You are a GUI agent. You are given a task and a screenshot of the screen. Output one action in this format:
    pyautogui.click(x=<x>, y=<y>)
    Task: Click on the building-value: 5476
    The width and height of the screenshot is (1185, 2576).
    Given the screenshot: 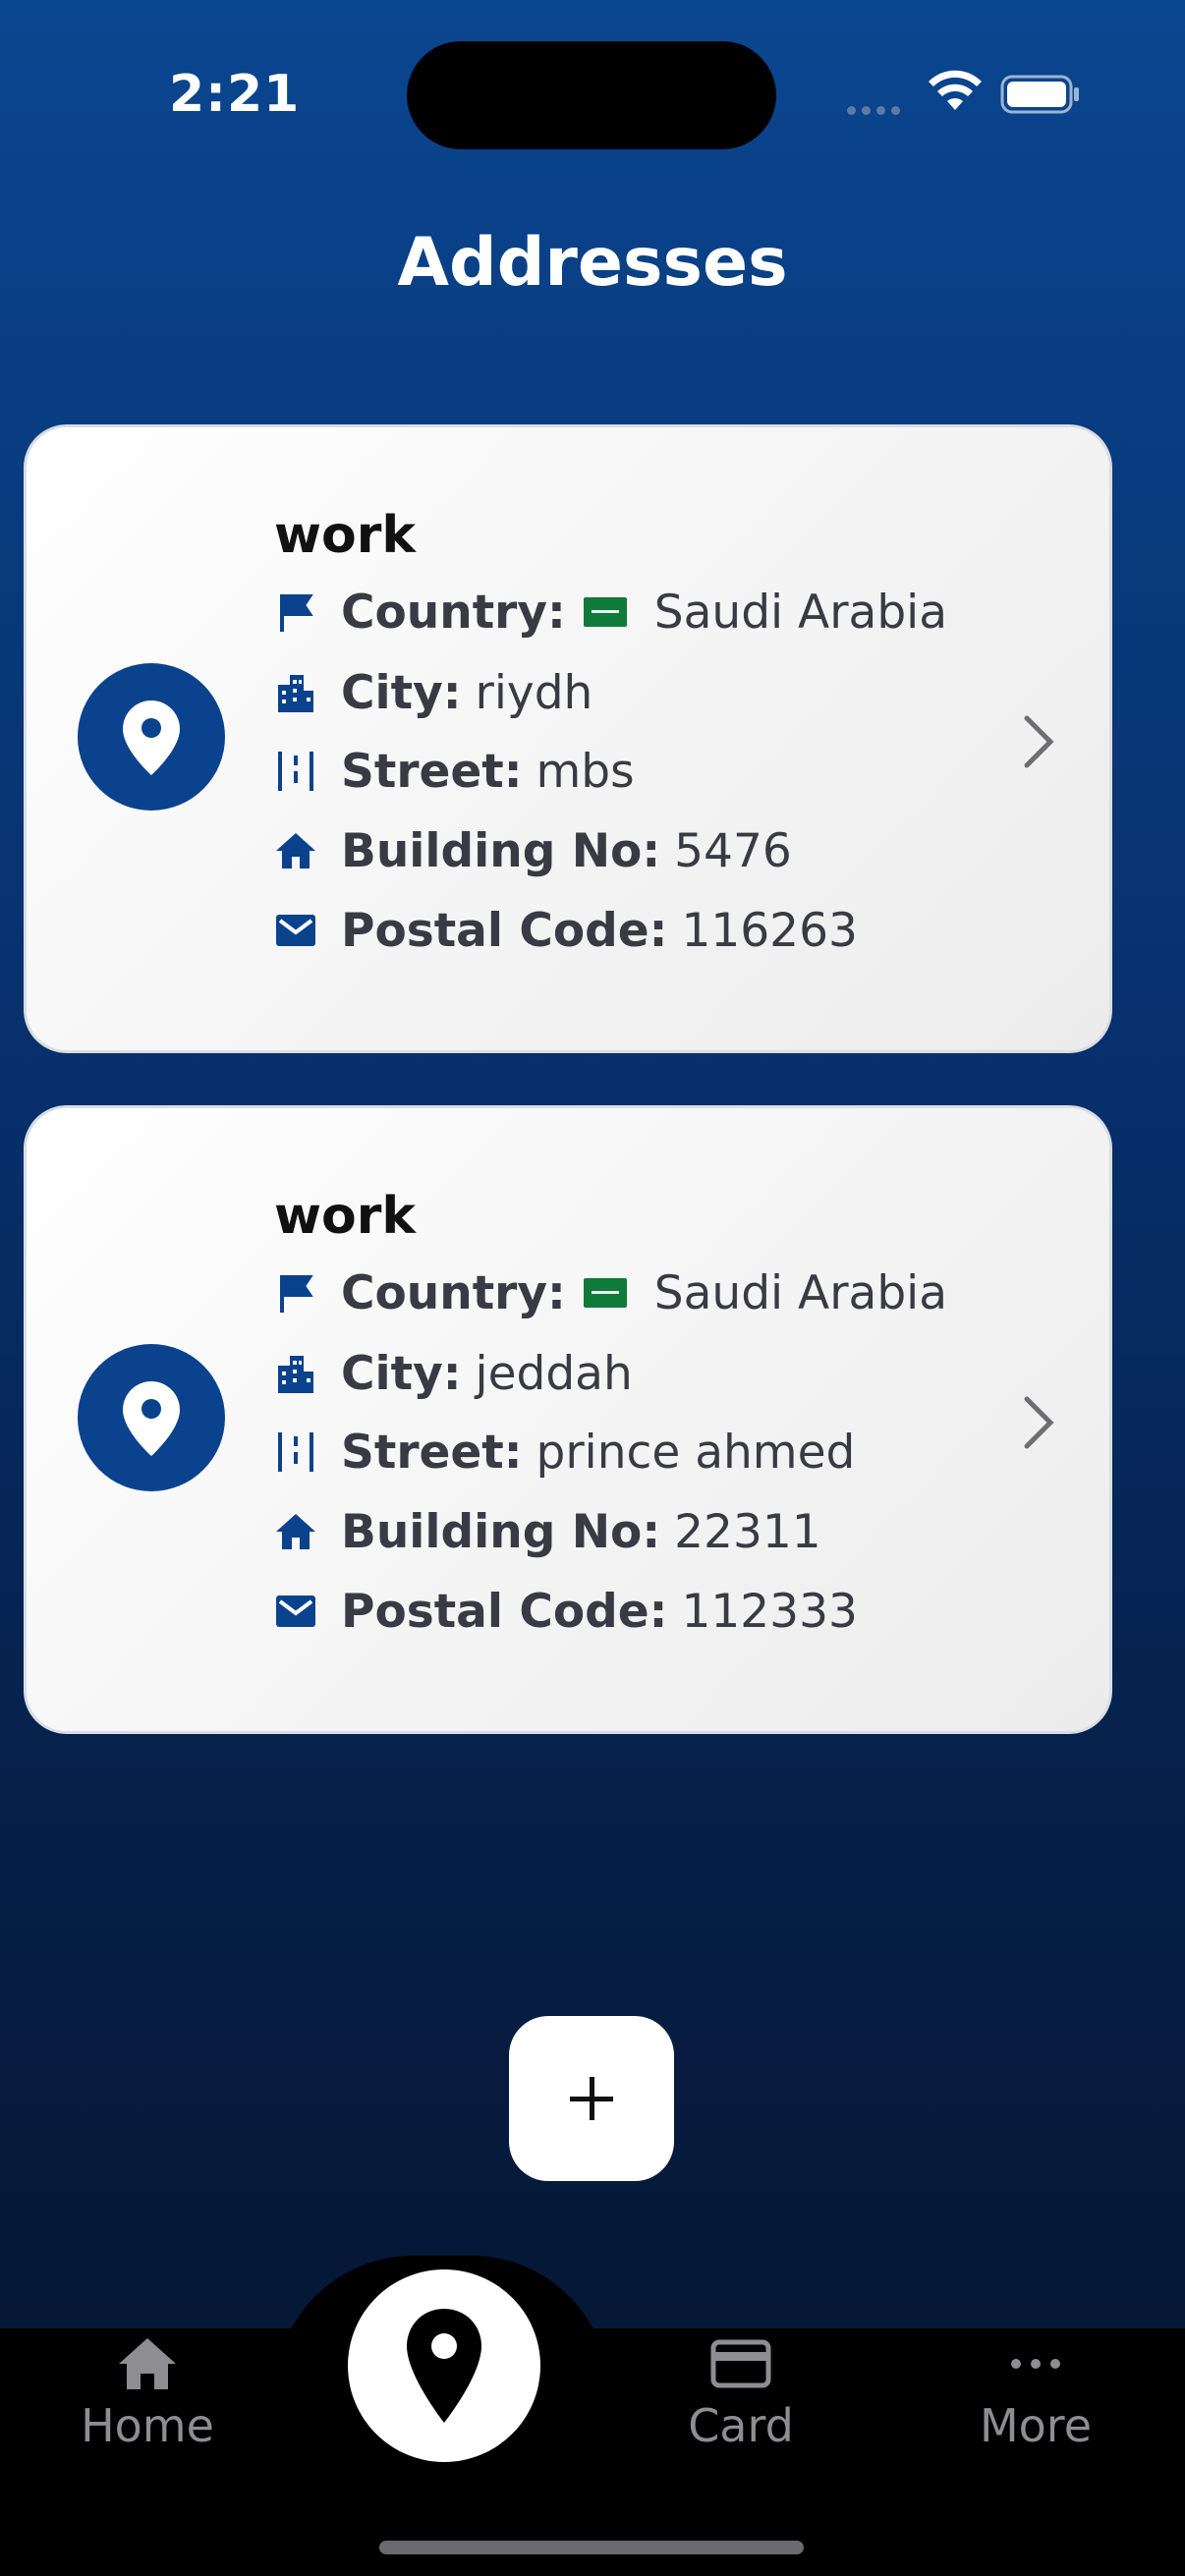 What is the action you would take?
    pyautogui.click(x=733, y=850)
    